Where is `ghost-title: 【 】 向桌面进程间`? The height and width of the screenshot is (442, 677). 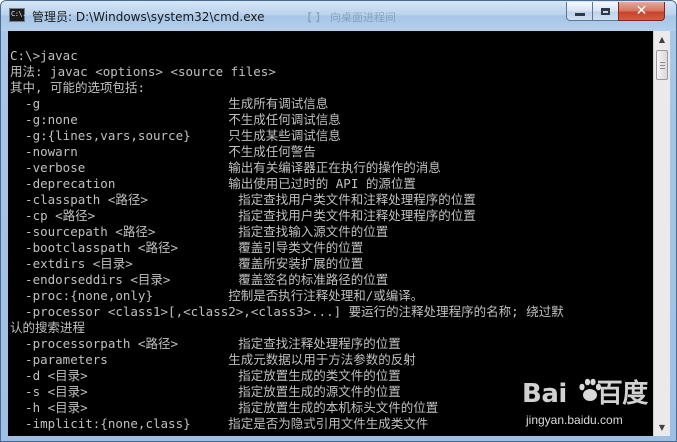 ghost-title: 【 】 向桌面进程间 is located at coordinates (348, 17).